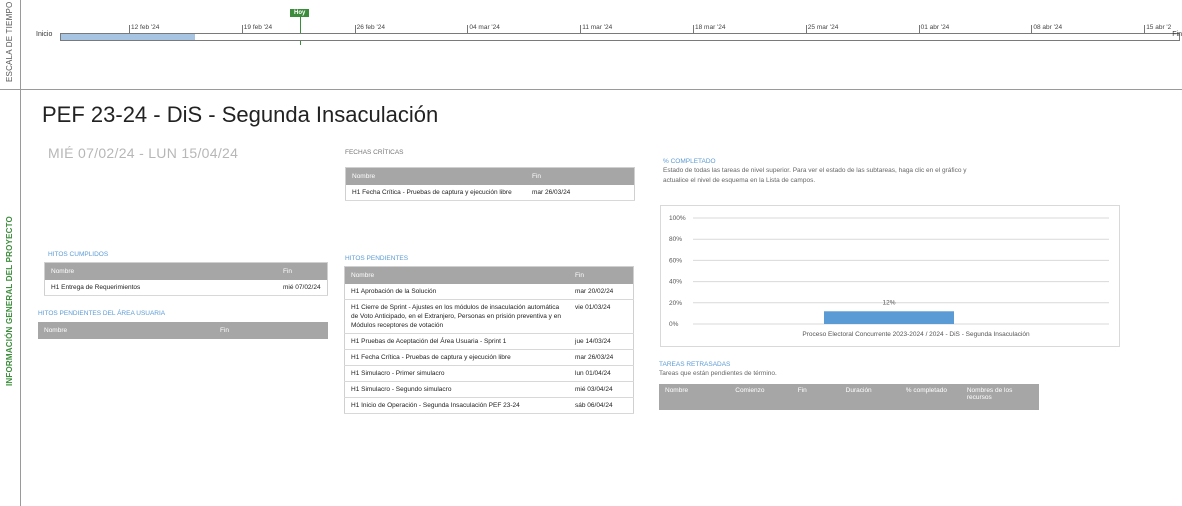  Describe the element at coordinates (20, 253) in the screenshot. I see `strip-divider` at that location.